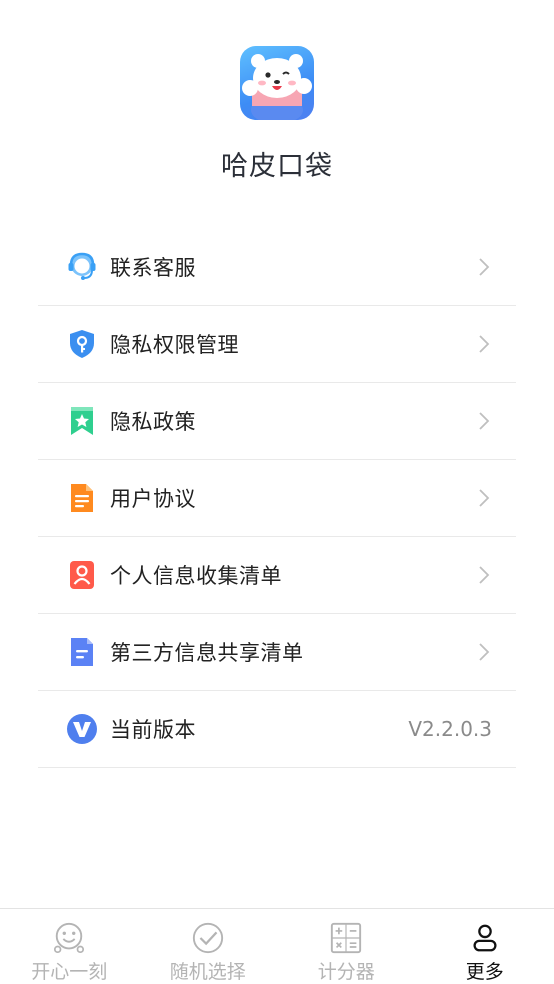 This screenshot has height=984, width=554. I want to click on menu-item-customer-service: 联系客服, so click(277, 267).